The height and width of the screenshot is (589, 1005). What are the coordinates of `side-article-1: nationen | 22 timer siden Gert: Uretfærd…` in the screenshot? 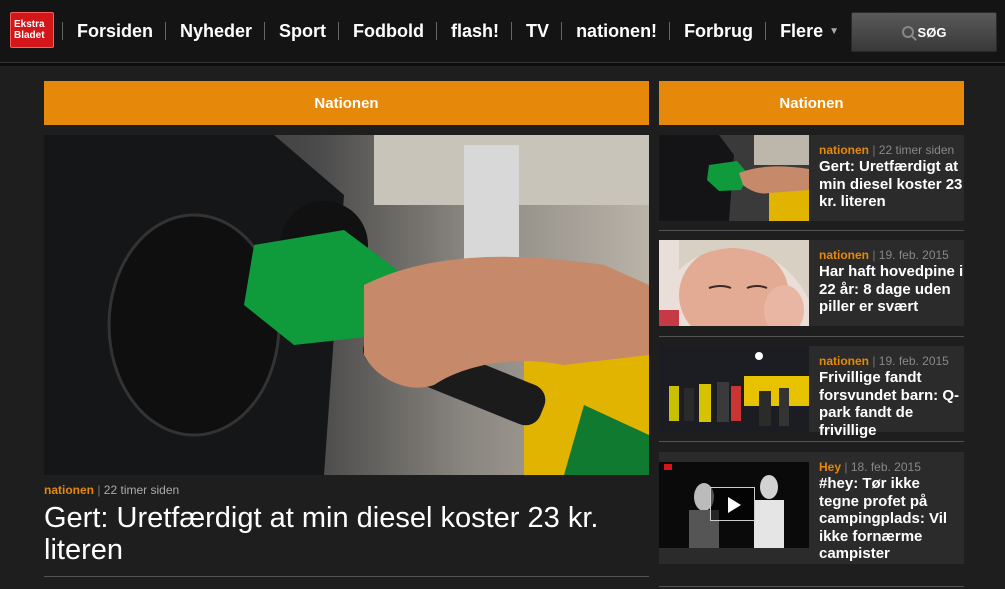 It's located at (811, 178).